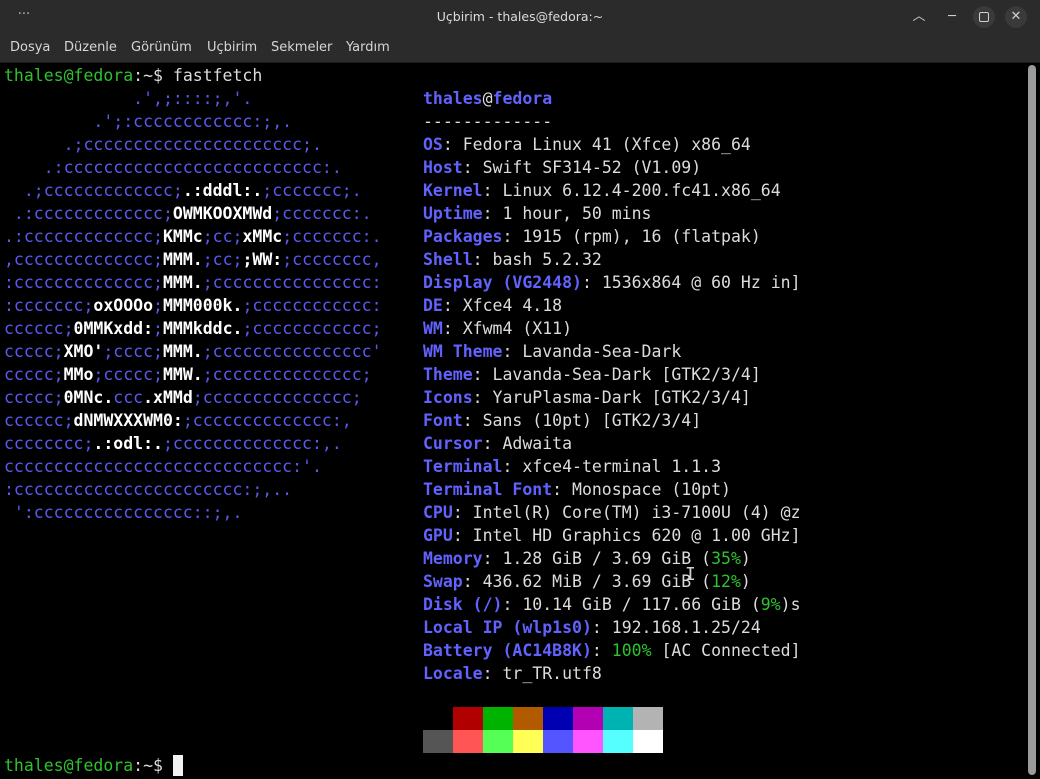  What do you see at coordinates (163, 144) in the screenshot?
I see `logo-segment: .;cccccccccccccccccccccc;.` at bounding box center [163, 144].